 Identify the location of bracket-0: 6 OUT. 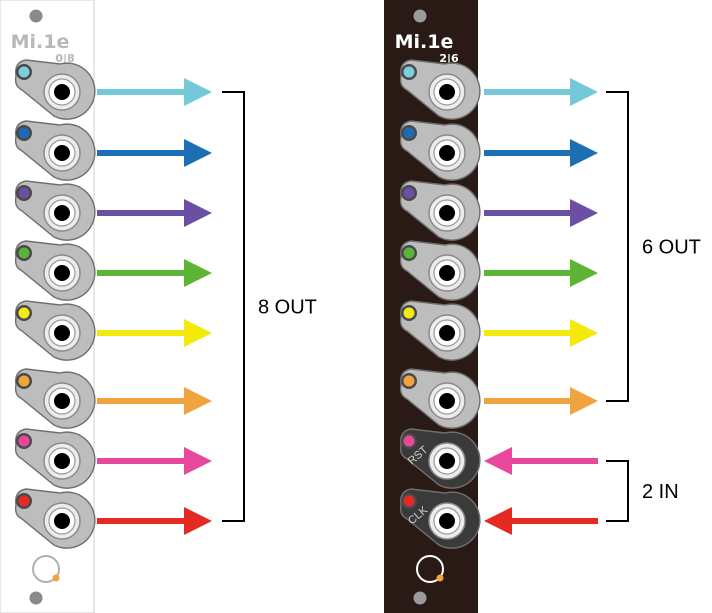
(653, 246).